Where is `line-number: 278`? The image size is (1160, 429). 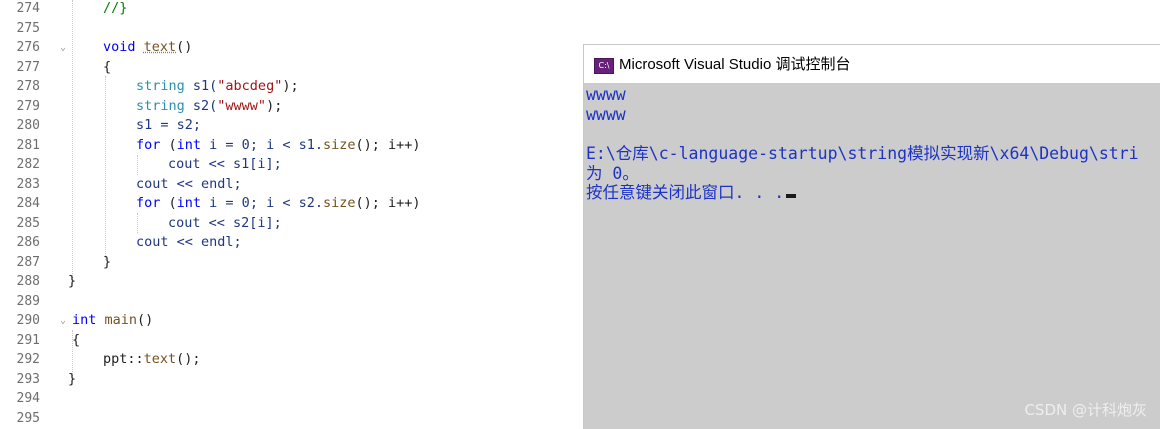 line-number: 278 is located at coordinates (28, 86).